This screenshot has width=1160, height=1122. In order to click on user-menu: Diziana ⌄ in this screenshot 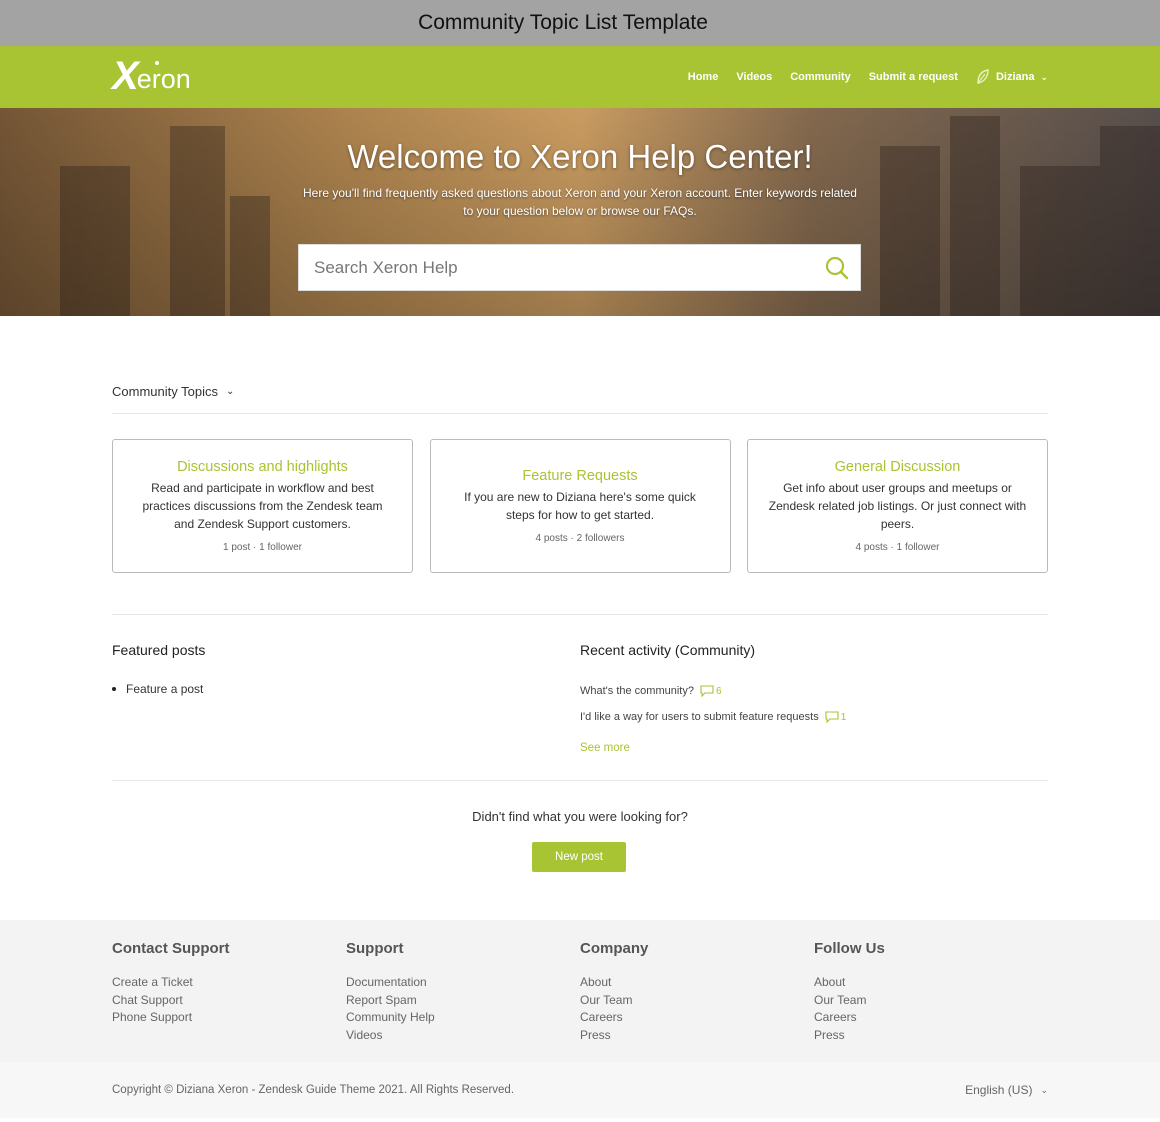, I will do `click(1012, 77)`.